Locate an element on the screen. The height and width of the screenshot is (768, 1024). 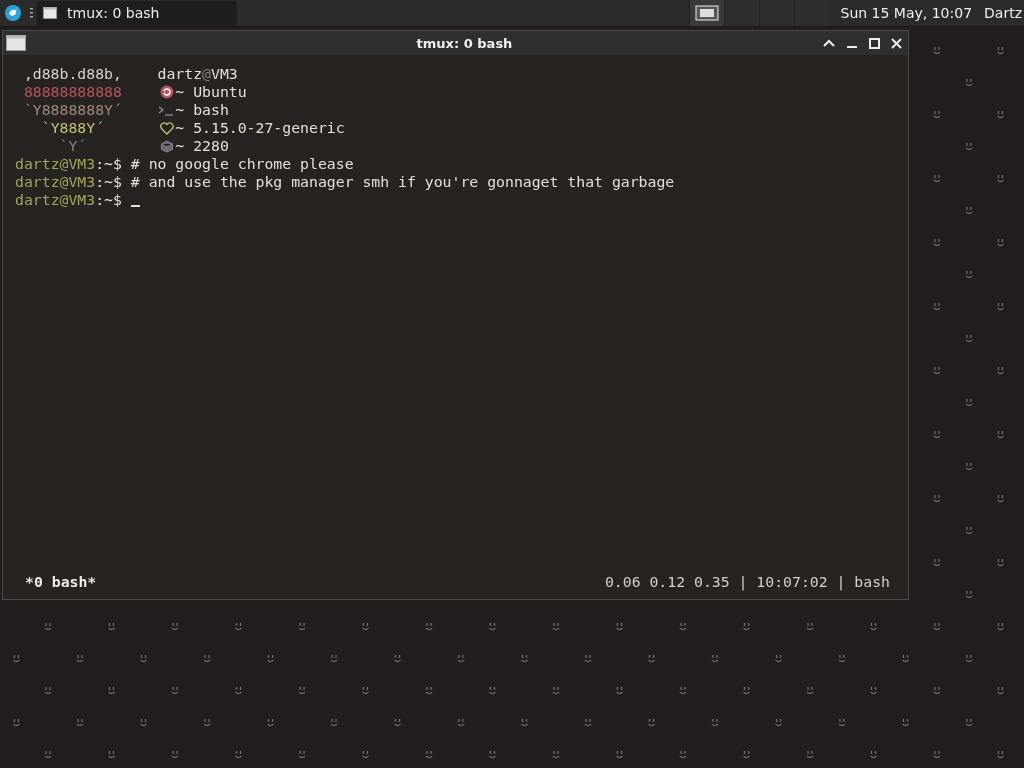
status-info: 0.06 0.12 0.35 | 10:07:02 | bash is located at coordinates (747, 582).